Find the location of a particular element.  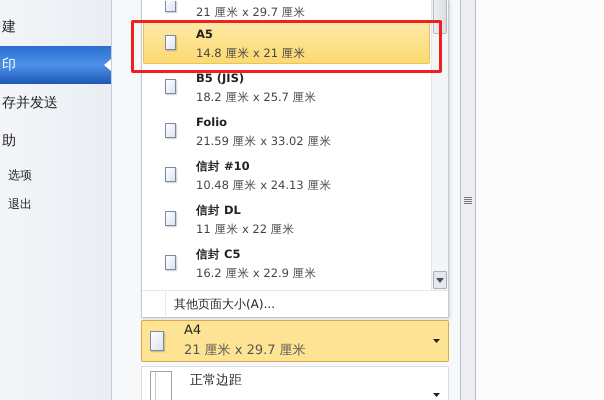

down-arrow-icon is located at coordinates (440, 280).